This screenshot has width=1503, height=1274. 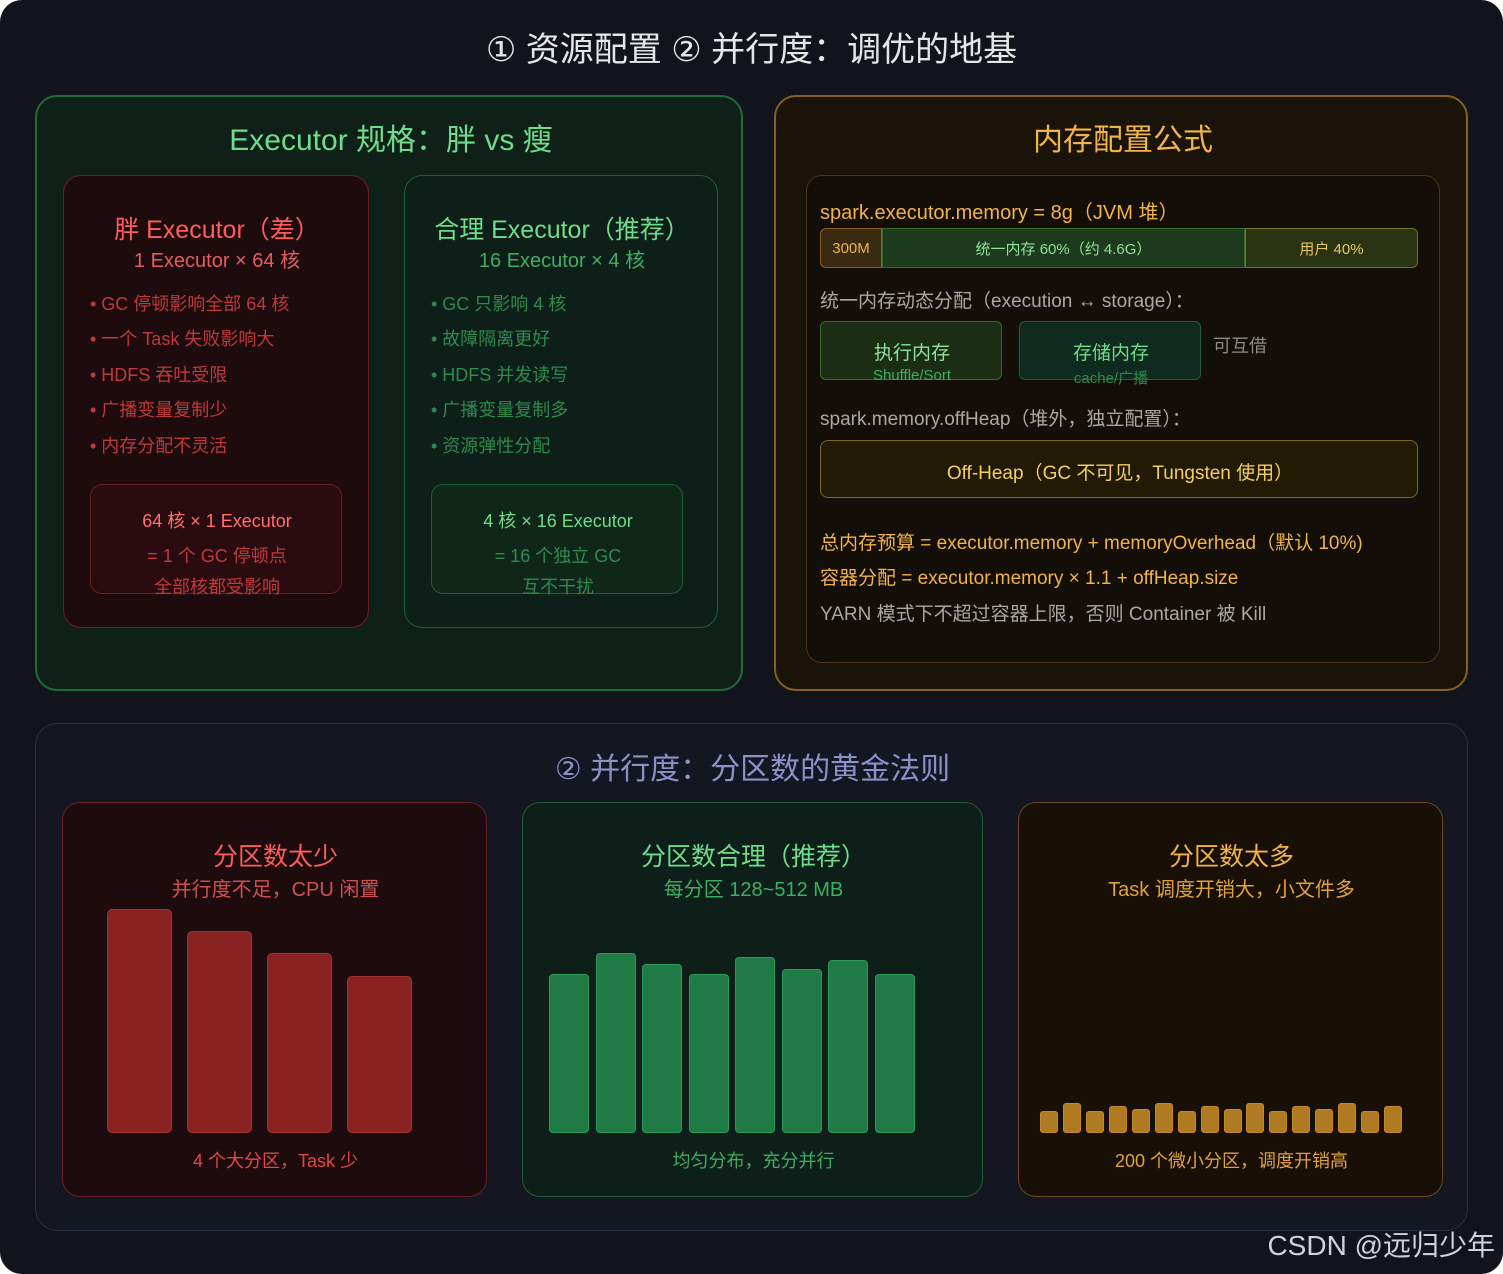 I want to click on good-bullet: • 故障隔离更好, so click(x=491, y=339).